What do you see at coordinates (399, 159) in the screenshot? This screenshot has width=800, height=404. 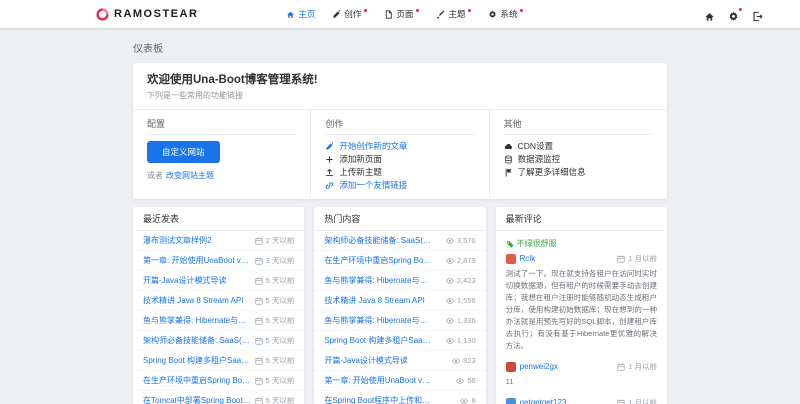 I see `add-page-link: 添加新页面` at bounding box center [399, 159].